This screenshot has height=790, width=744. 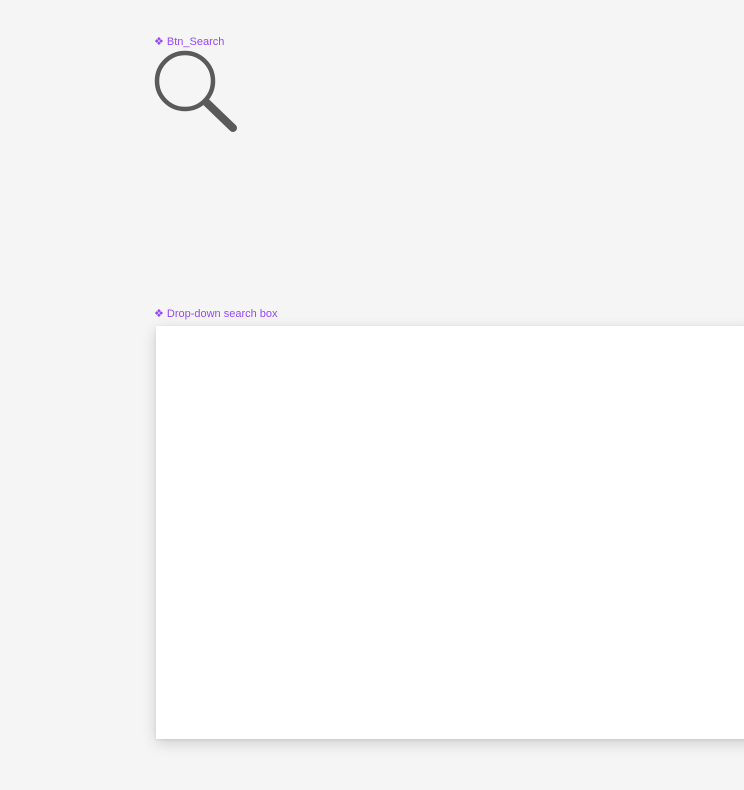 I want to click on dropdown-search-box-component-label: ❖ Drop-down search box, so click(x=216, y=314).